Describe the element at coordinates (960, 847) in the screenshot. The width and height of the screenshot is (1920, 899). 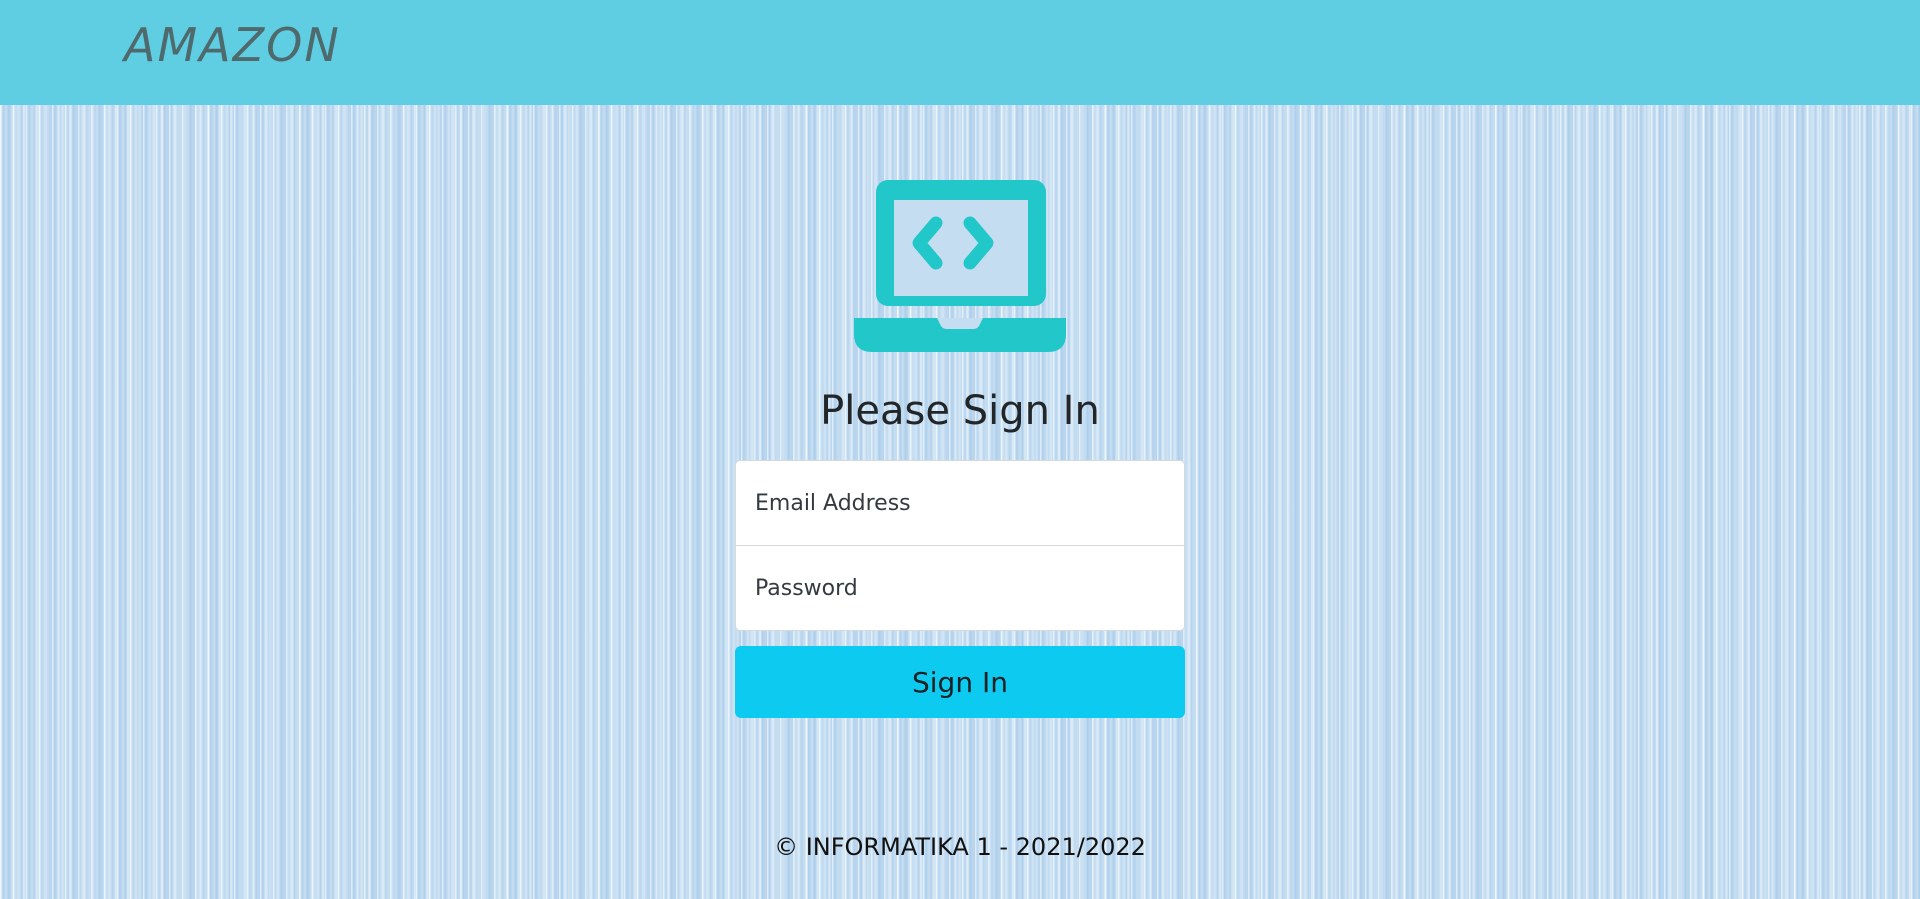
I see `footer-copyright: © INFORMATIKA 1 - 2021/2022` at that location.